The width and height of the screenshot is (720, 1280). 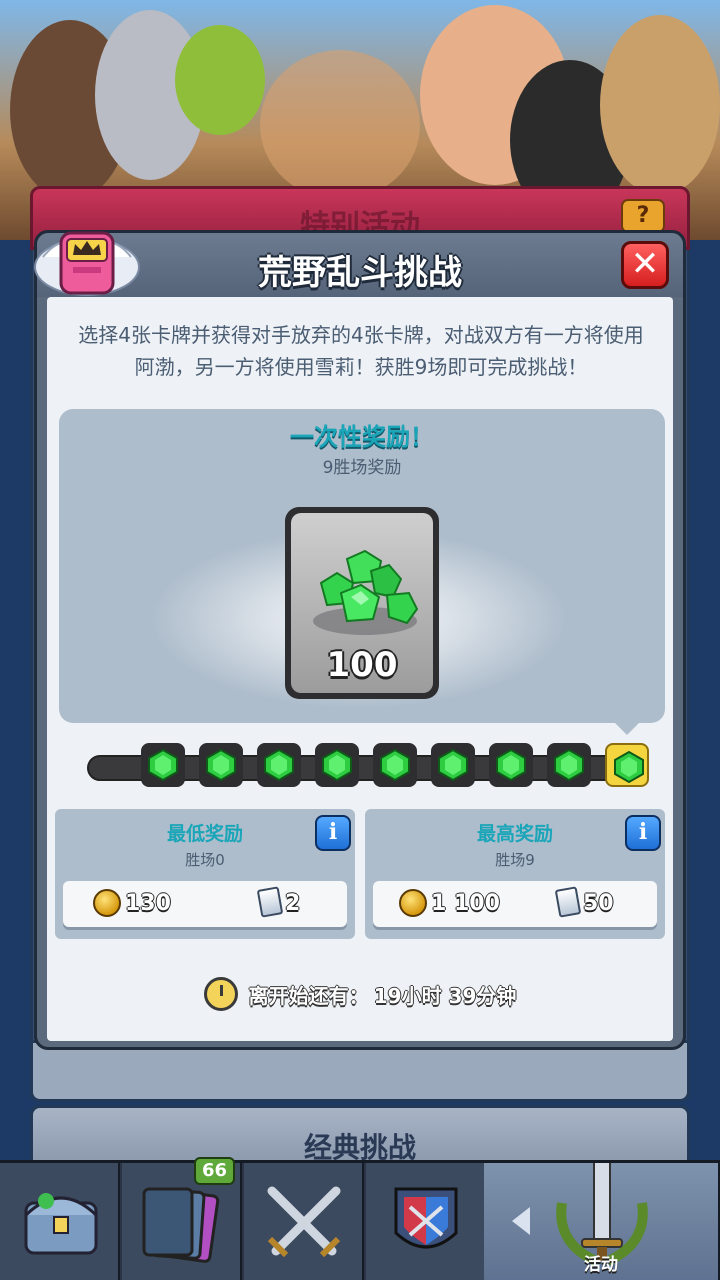 What do you see at coordinates (515, 860) in the screenshot?
I see `max-reward-wins: 胜场9` at bounding box center [515, 860].